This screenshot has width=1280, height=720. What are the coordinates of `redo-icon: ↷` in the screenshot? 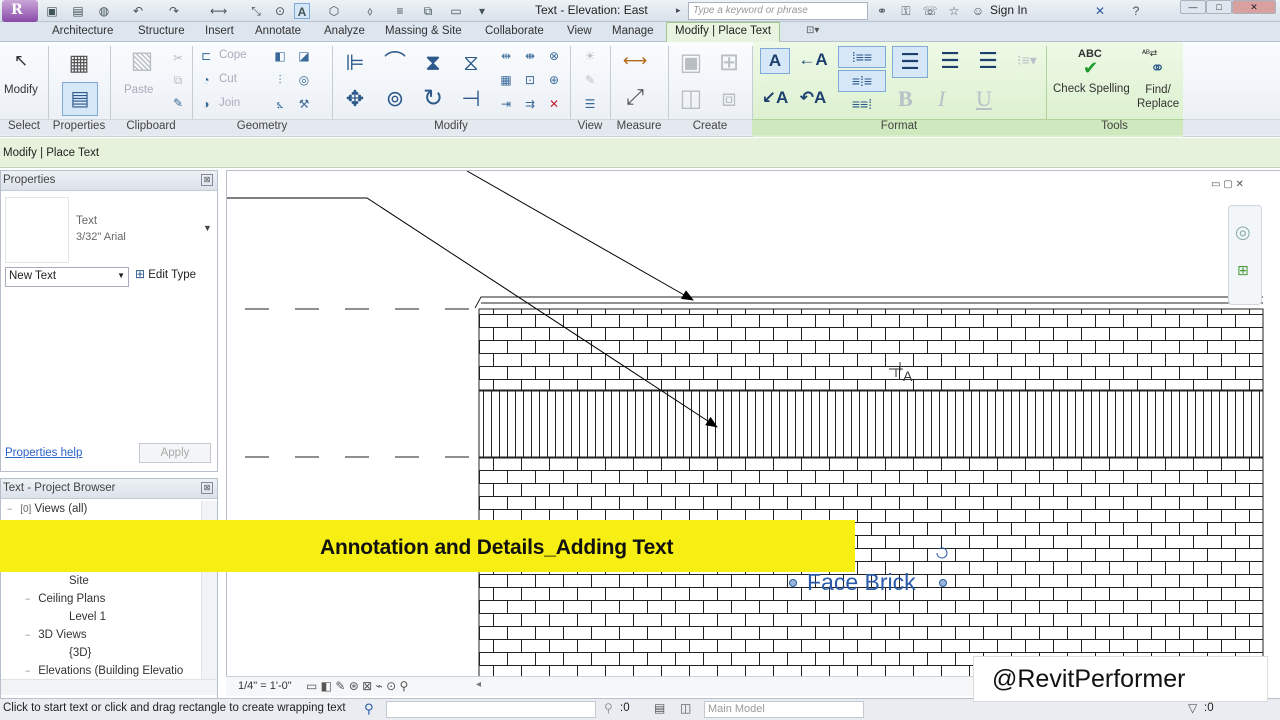 It's located at (174, 11).